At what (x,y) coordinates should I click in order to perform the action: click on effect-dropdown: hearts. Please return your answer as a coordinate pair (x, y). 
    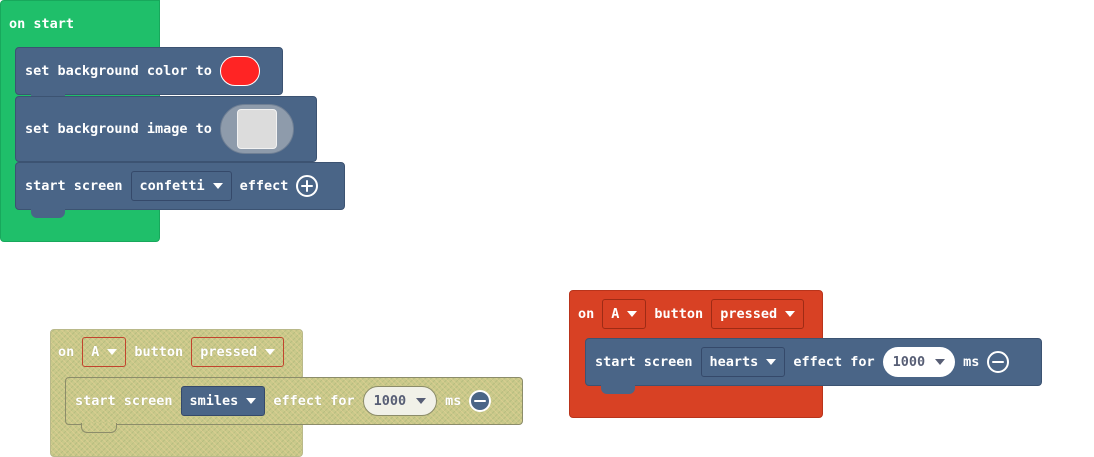
    Looking at the image, I should click on (743, 362).